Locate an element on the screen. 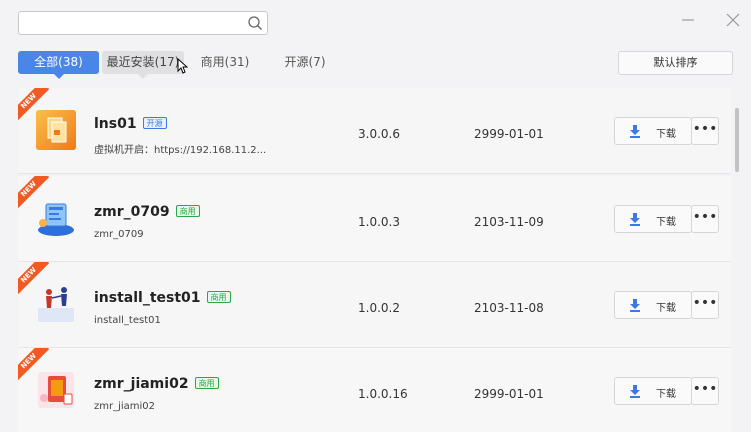 The image size is (751, 432). mouse-cursor-icon is located at coordinates (182, 66).